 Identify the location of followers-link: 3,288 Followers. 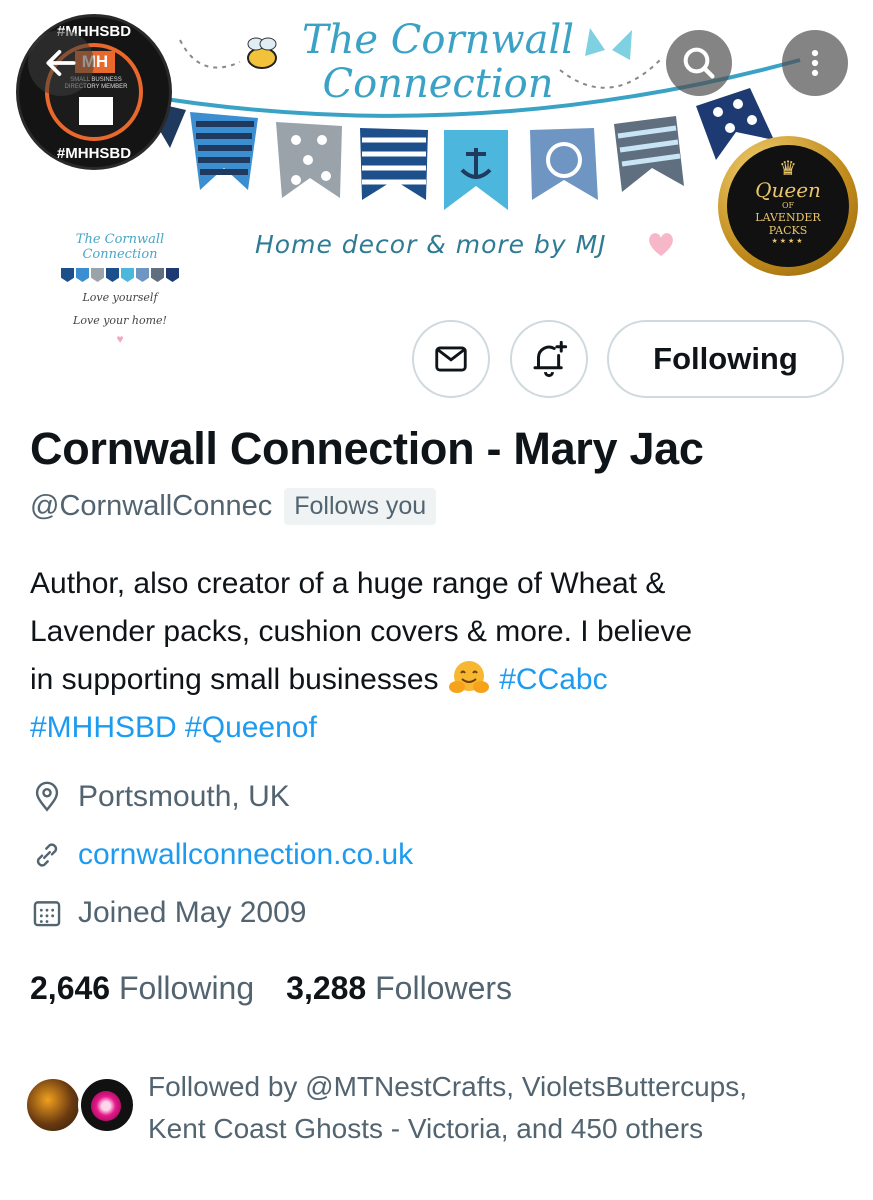
(399, 988).